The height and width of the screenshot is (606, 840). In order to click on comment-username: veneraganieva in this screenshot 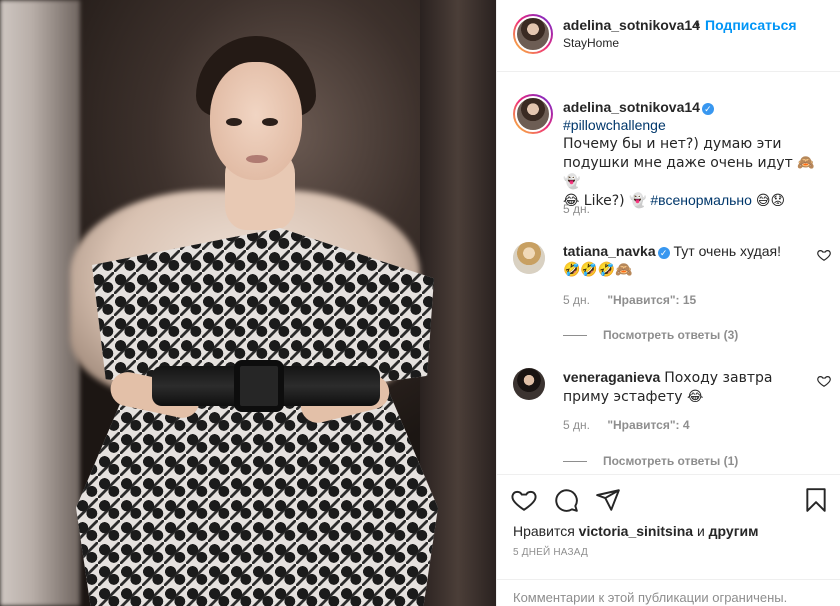, I will do `click(611, 377)`.